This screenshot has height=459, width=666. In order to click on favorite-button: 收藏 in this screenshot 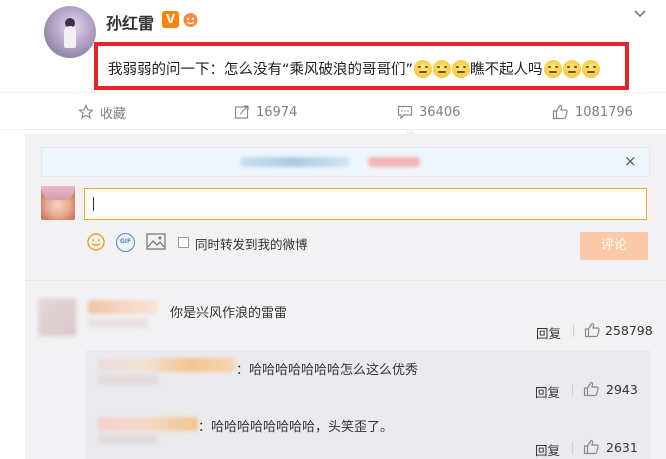, I will do `click(102, 112)`.